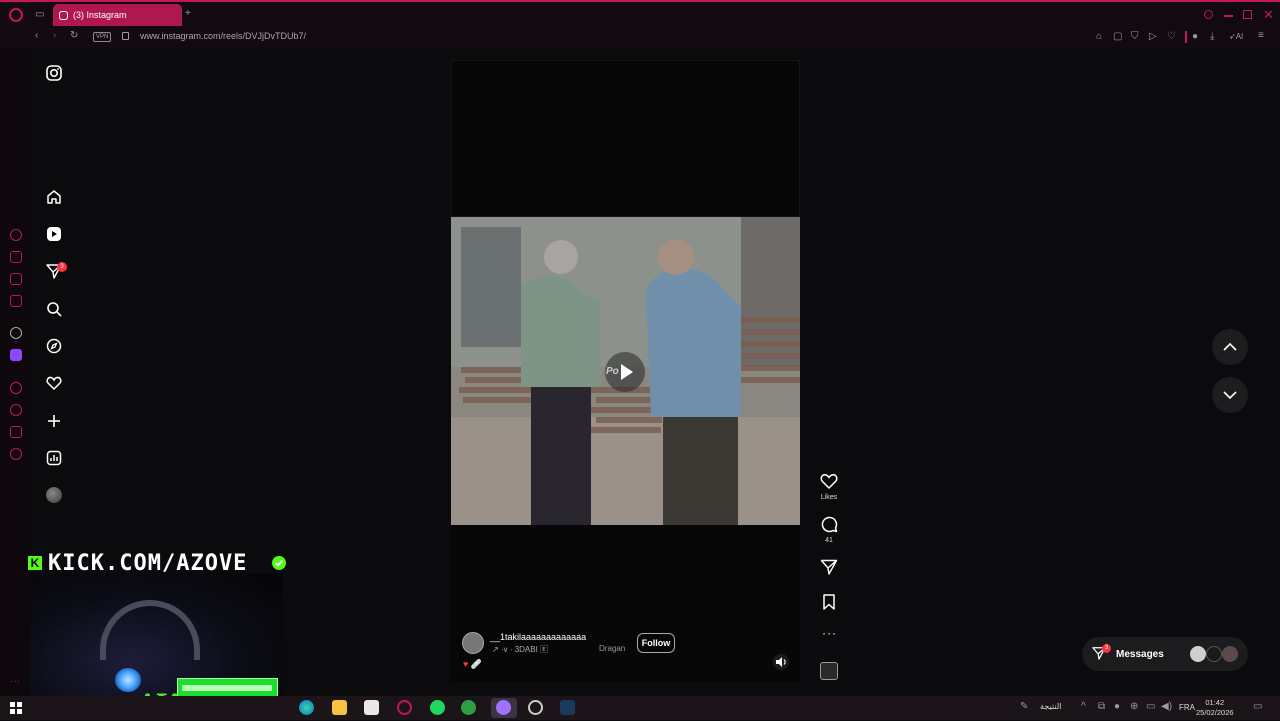 The height and width of the screenshot is (721, 1280). I want to click on stream-progress-fill, so click(227, 688).